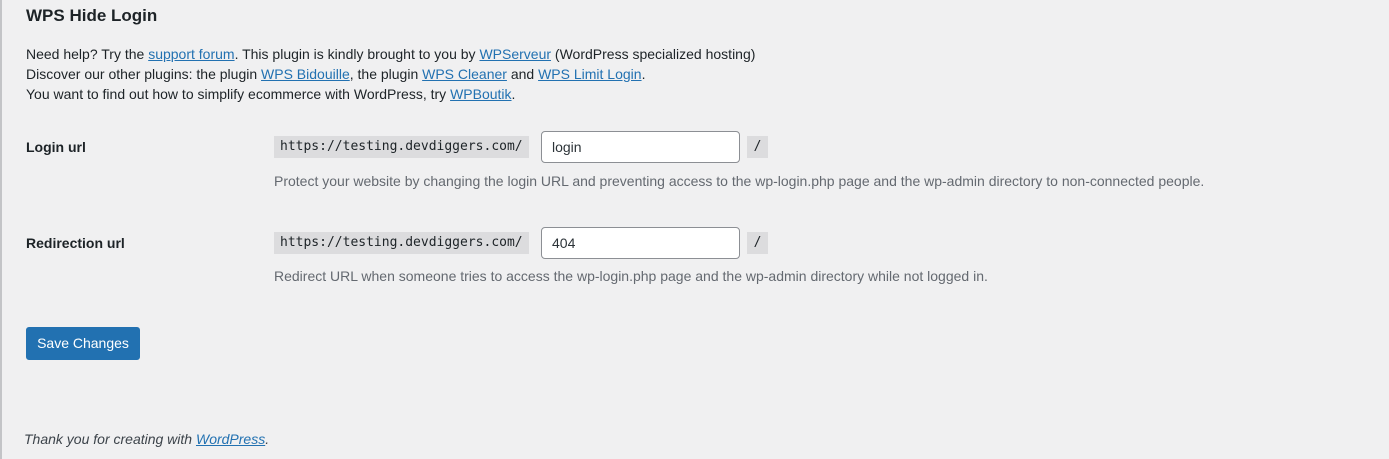 This screenshot has width=1389, height=459. I want to click on page-title: WPS Hide Login, so click(92, 15).